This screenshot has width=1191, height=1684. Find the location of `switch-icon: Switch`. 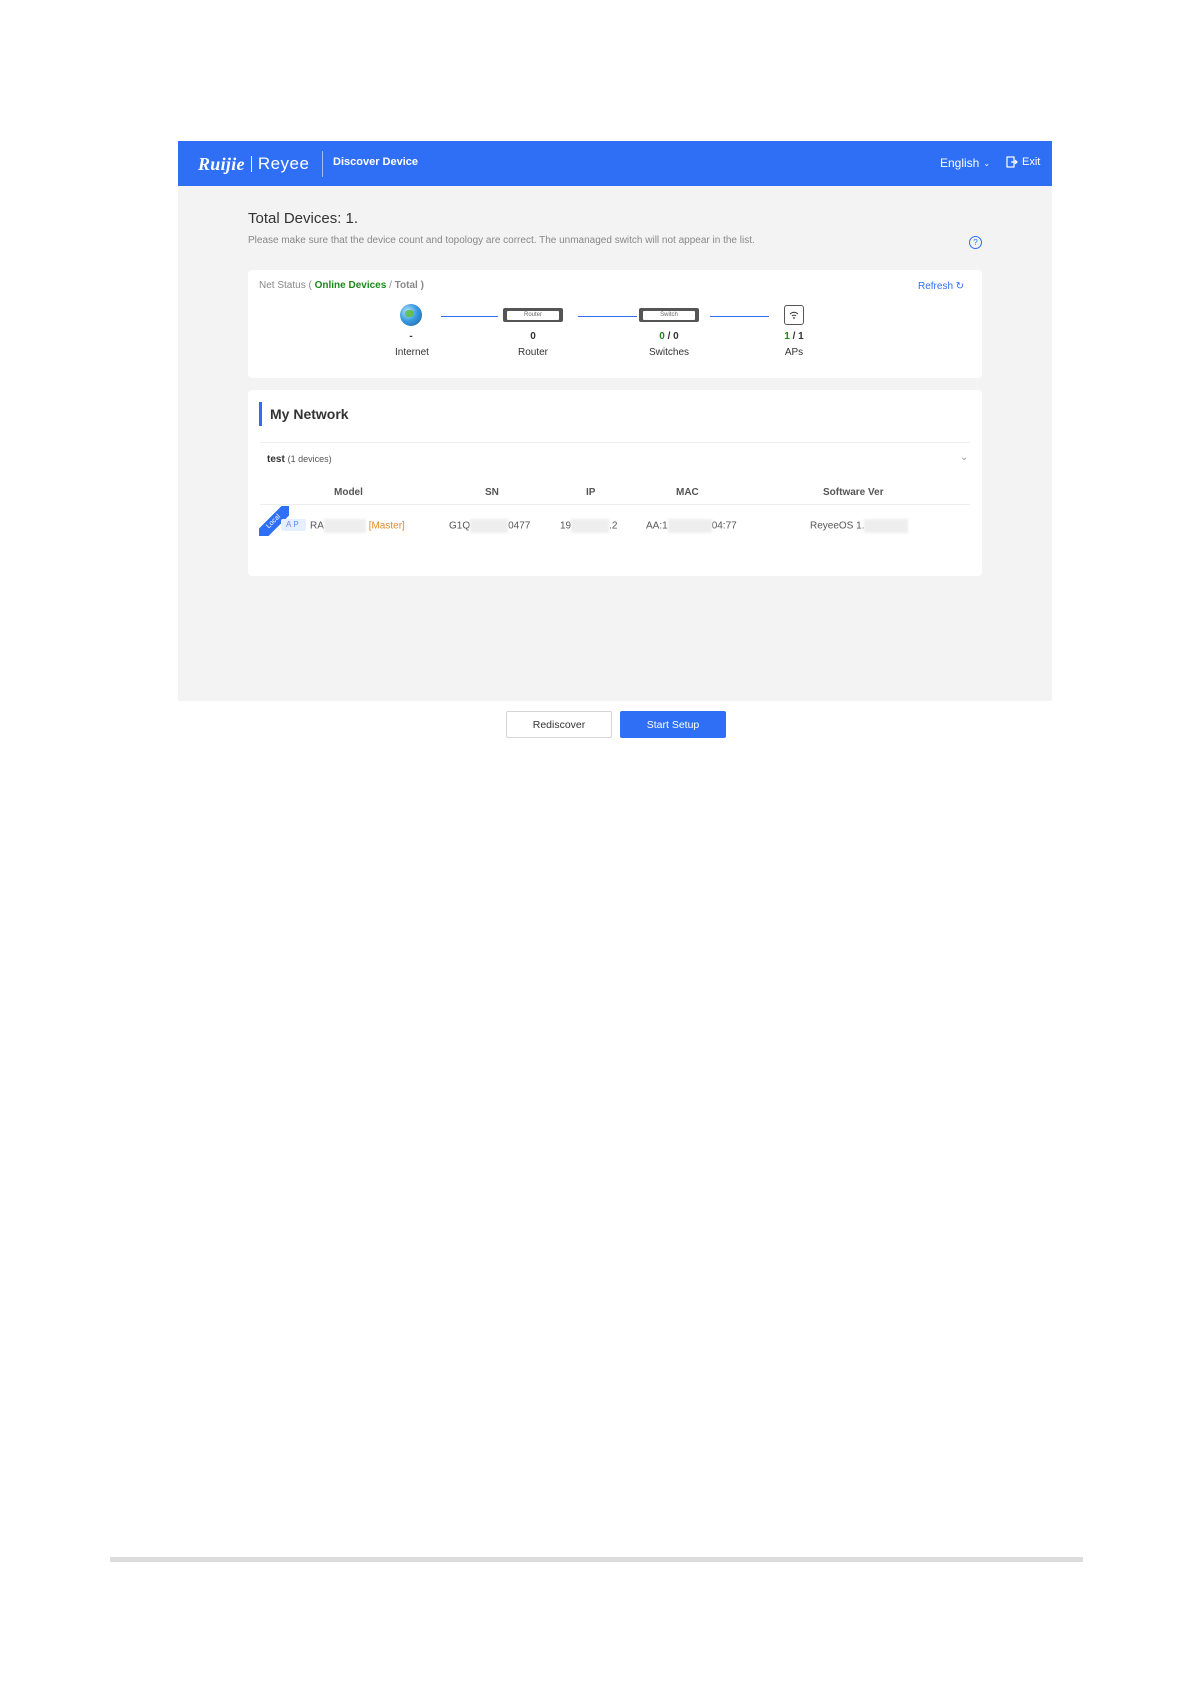

switch-icon: Switch is located at coordinates (669, 315).